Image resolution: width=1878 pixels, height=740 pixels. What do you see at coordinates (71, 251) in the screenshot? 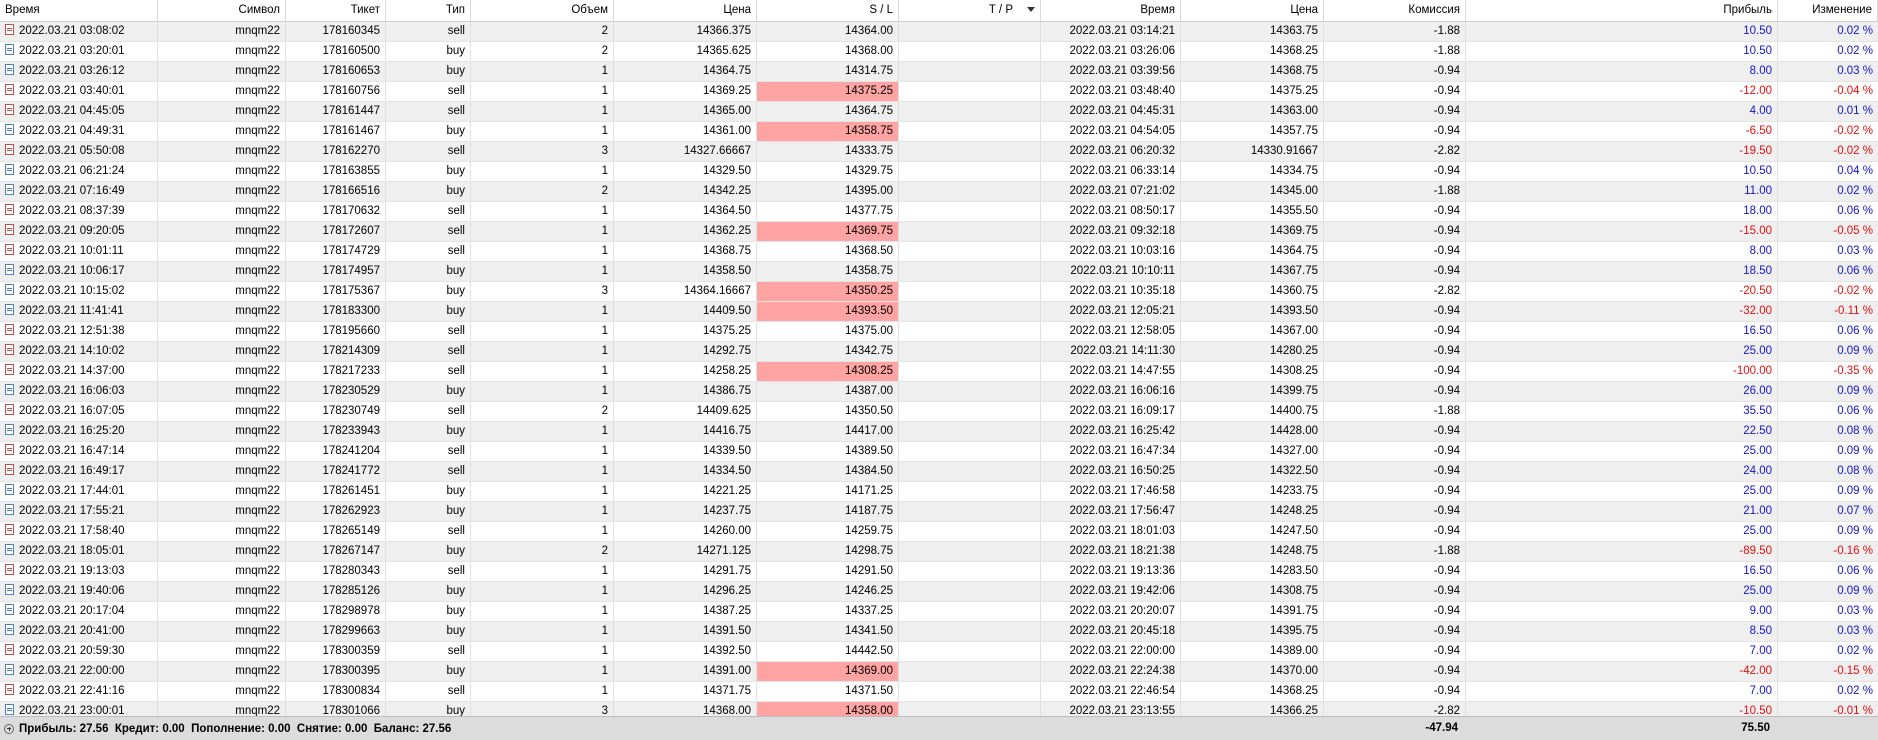
I see `cell-open-time-text: 2022.03.21 10:01:11` at bounding box center [71, 251].